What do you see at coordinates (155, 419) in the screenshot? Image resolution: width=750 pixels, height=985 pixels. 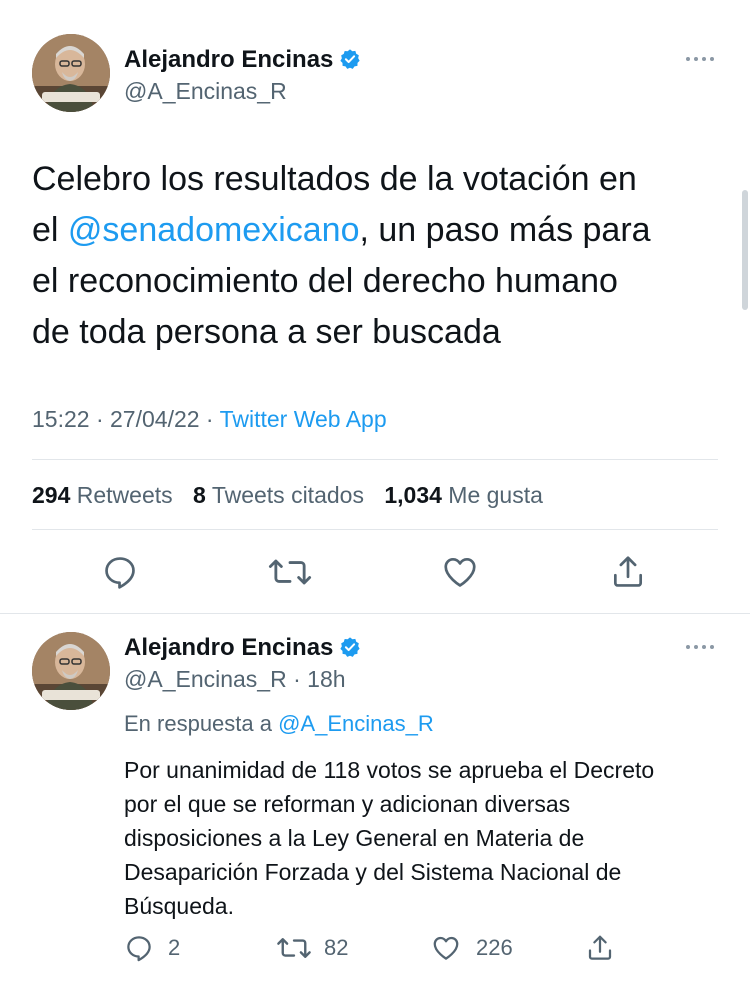 I see `tweet-date: 27/04/22` at bounding box center [155, 419].